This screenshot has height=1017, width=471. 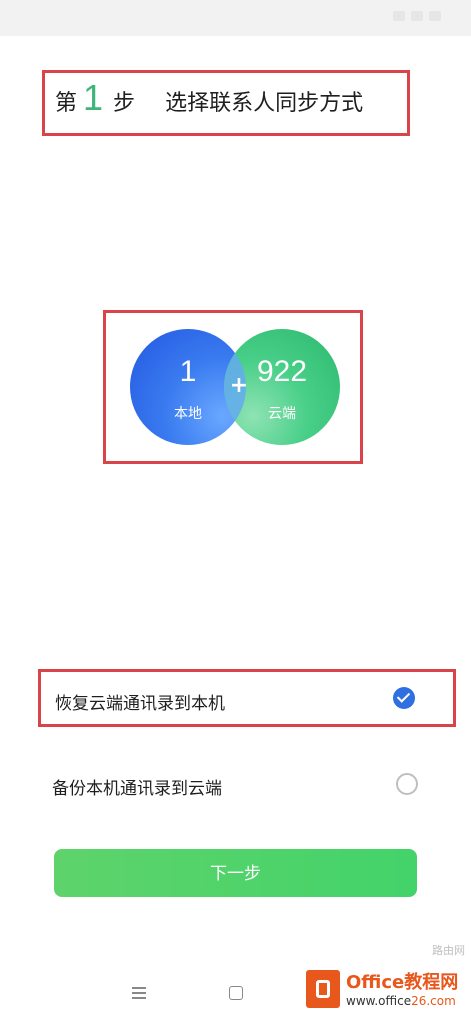 I want to click on corner-watermark: 路由网, so click(x=448, y=950).